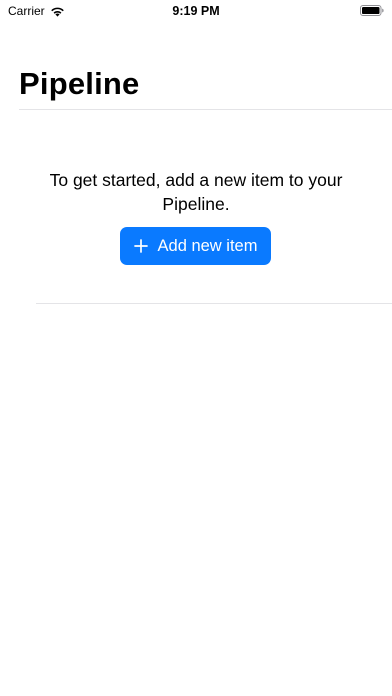 The width and height of the screenshot is (392, 696). Describe the element at coordinates (205, 109) in the screenshot. I see `header-divider` at that location.